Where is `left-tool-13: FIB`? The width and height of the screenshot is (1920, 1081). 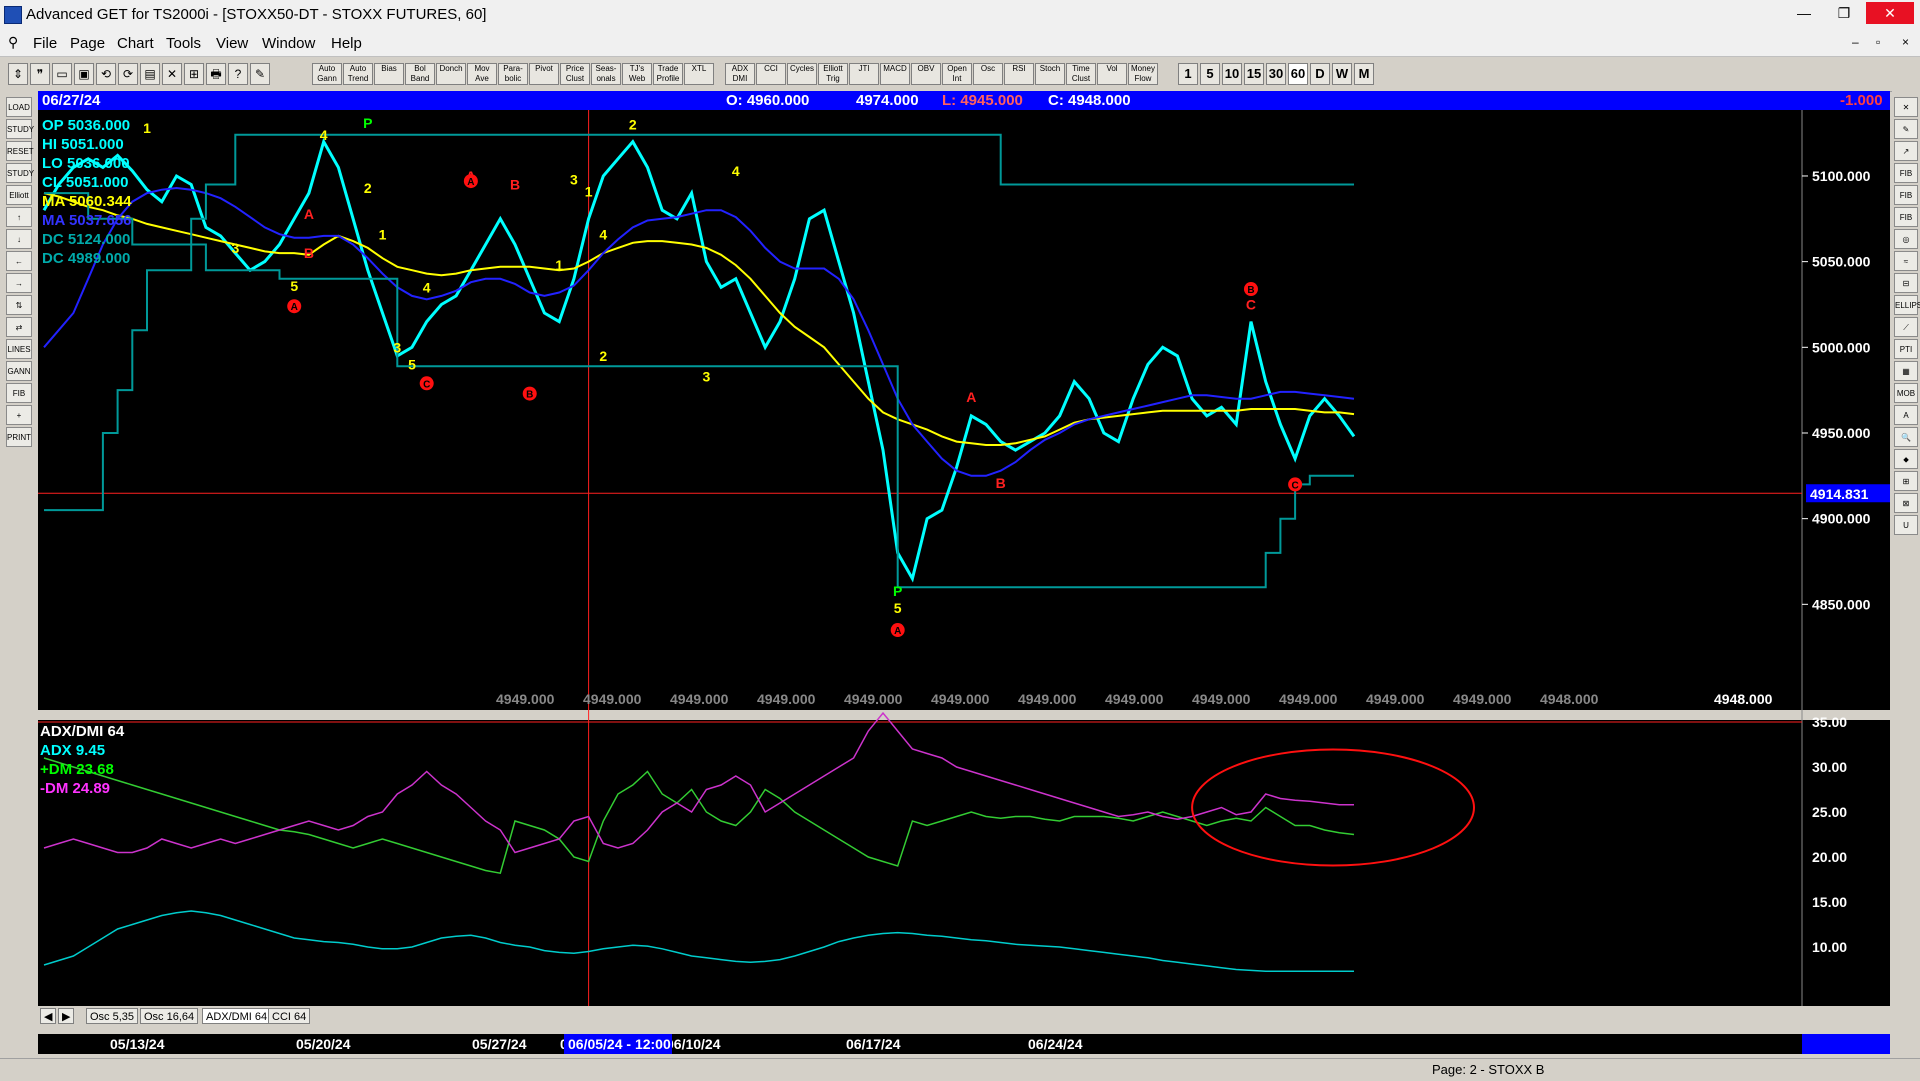
left-tool-13: FIB is located at coordinates (19, 393).